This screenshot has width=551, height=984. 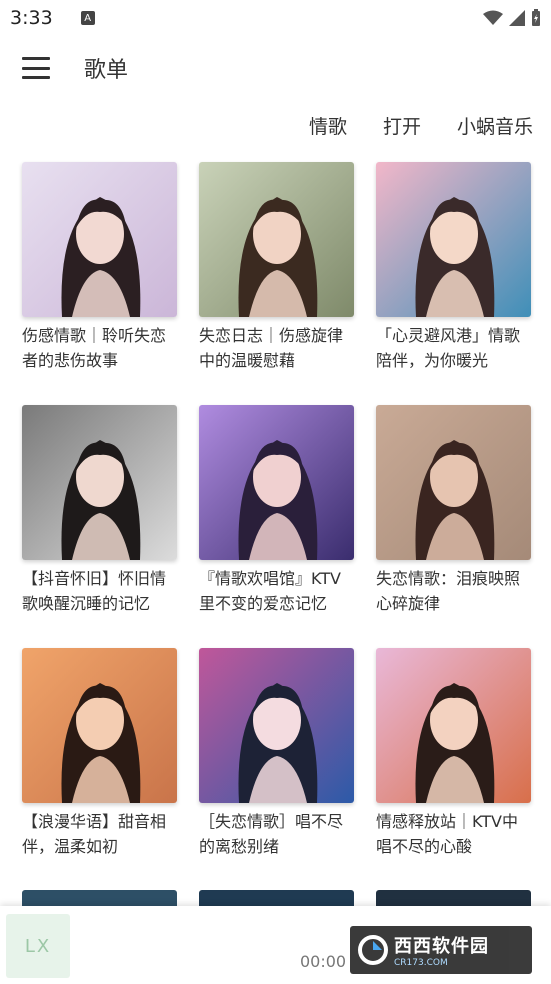 I want to click on playlist-card: 情感释放站｜KTV中唱不尽的心酸, so click(x=453, y=769).